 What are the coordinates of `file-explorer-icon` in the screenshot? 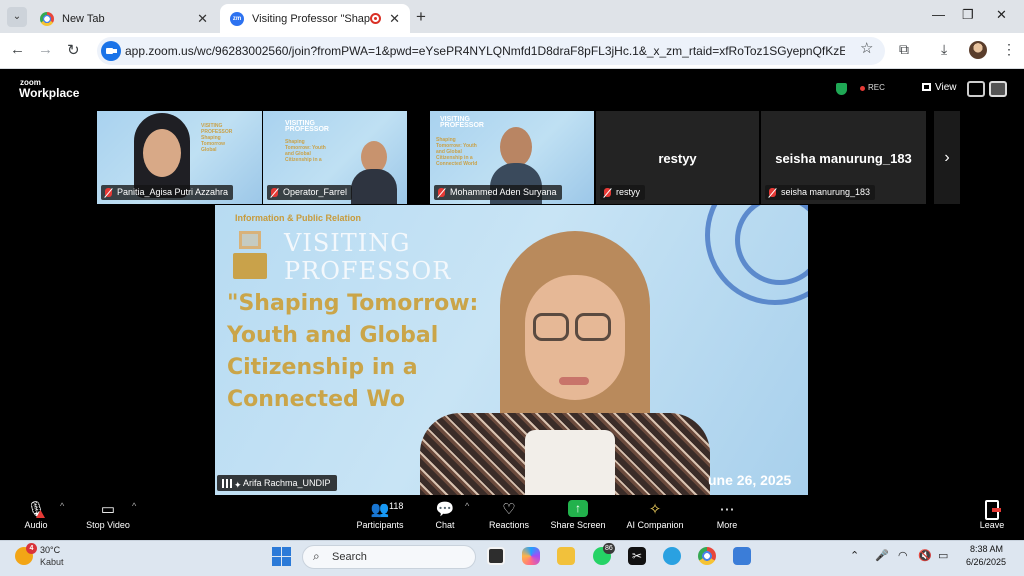 It's located at (566, 556).